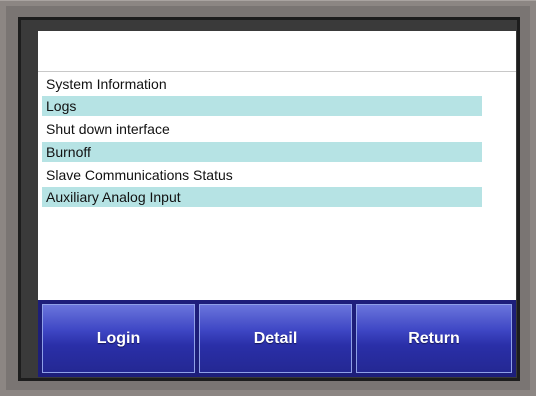  I want to click on menu-item-burnoff: Burnoff, so click(262, 152).